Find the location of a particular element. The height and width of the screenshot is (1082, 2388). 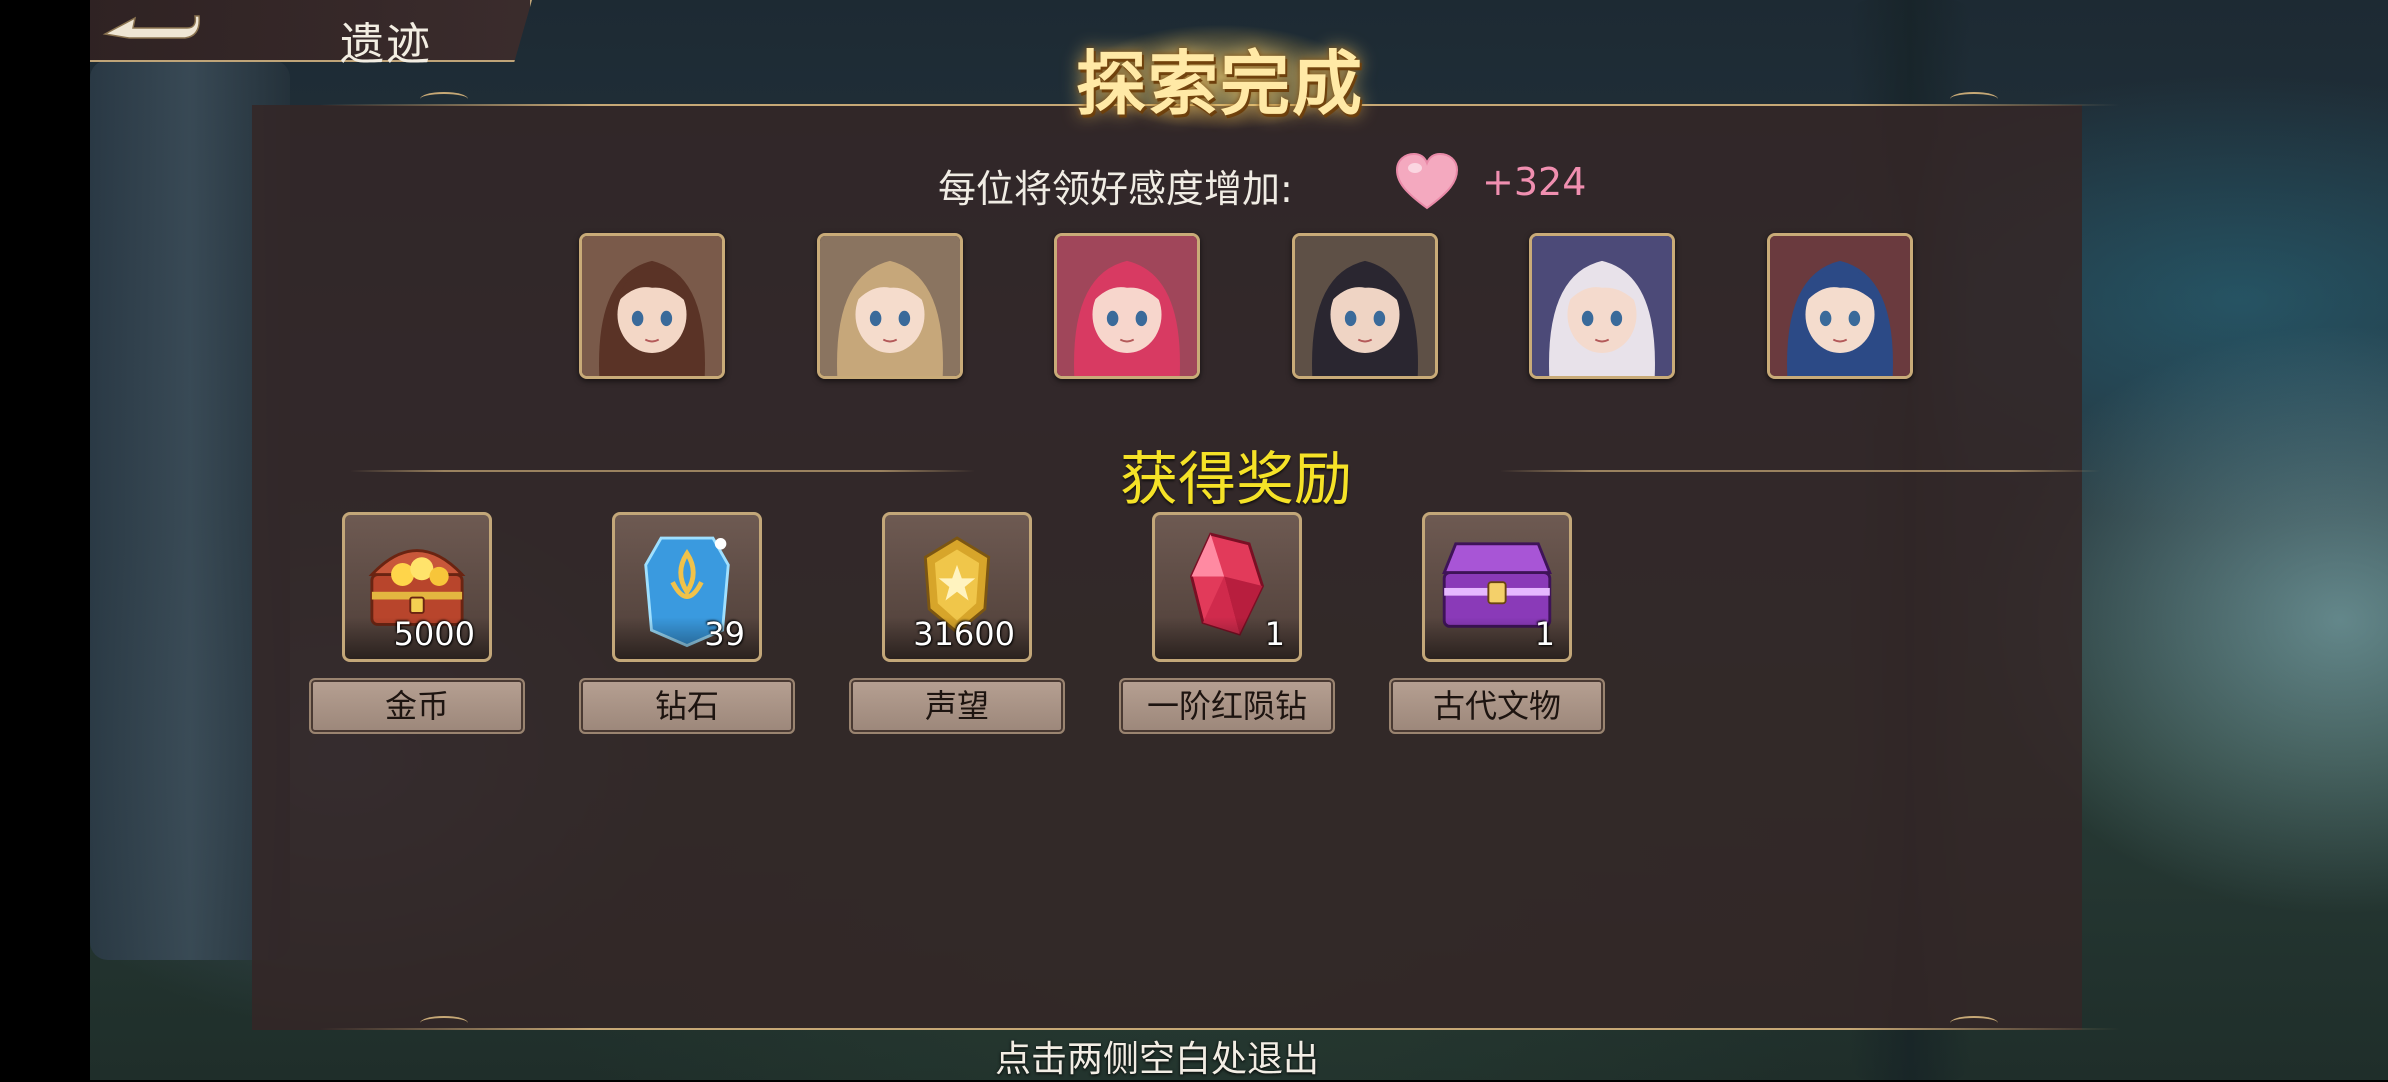

page-title: 遗迹 is located at coordinates (386, 44).